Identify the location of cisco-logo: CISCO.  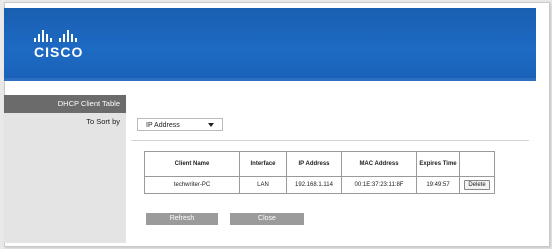
(58, 45).